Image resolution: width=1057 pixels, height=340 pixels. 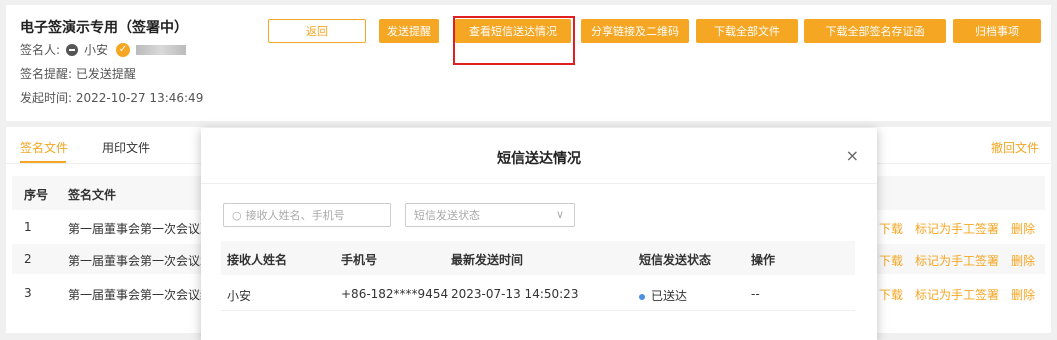 I want to click on column-header-sent-time: 最新发送时间, so click(x=487, y=260).